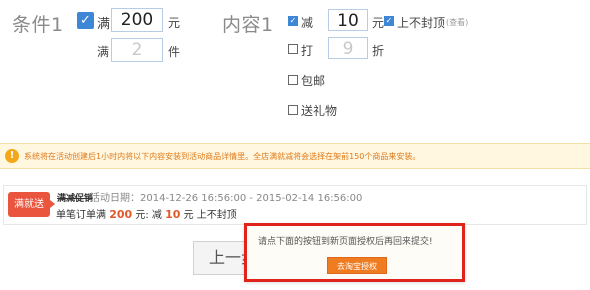  I want to click on content-title: 内容1, so click(248, 25).